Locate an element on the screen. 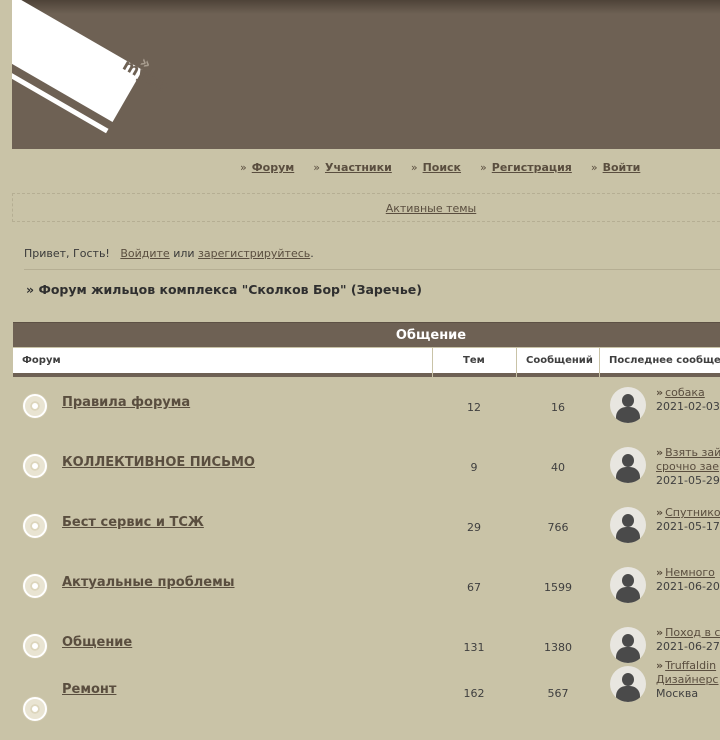 This screenshot has height=740, width=720. last-post-line: срочно зае is located at coordinates (688, 467).